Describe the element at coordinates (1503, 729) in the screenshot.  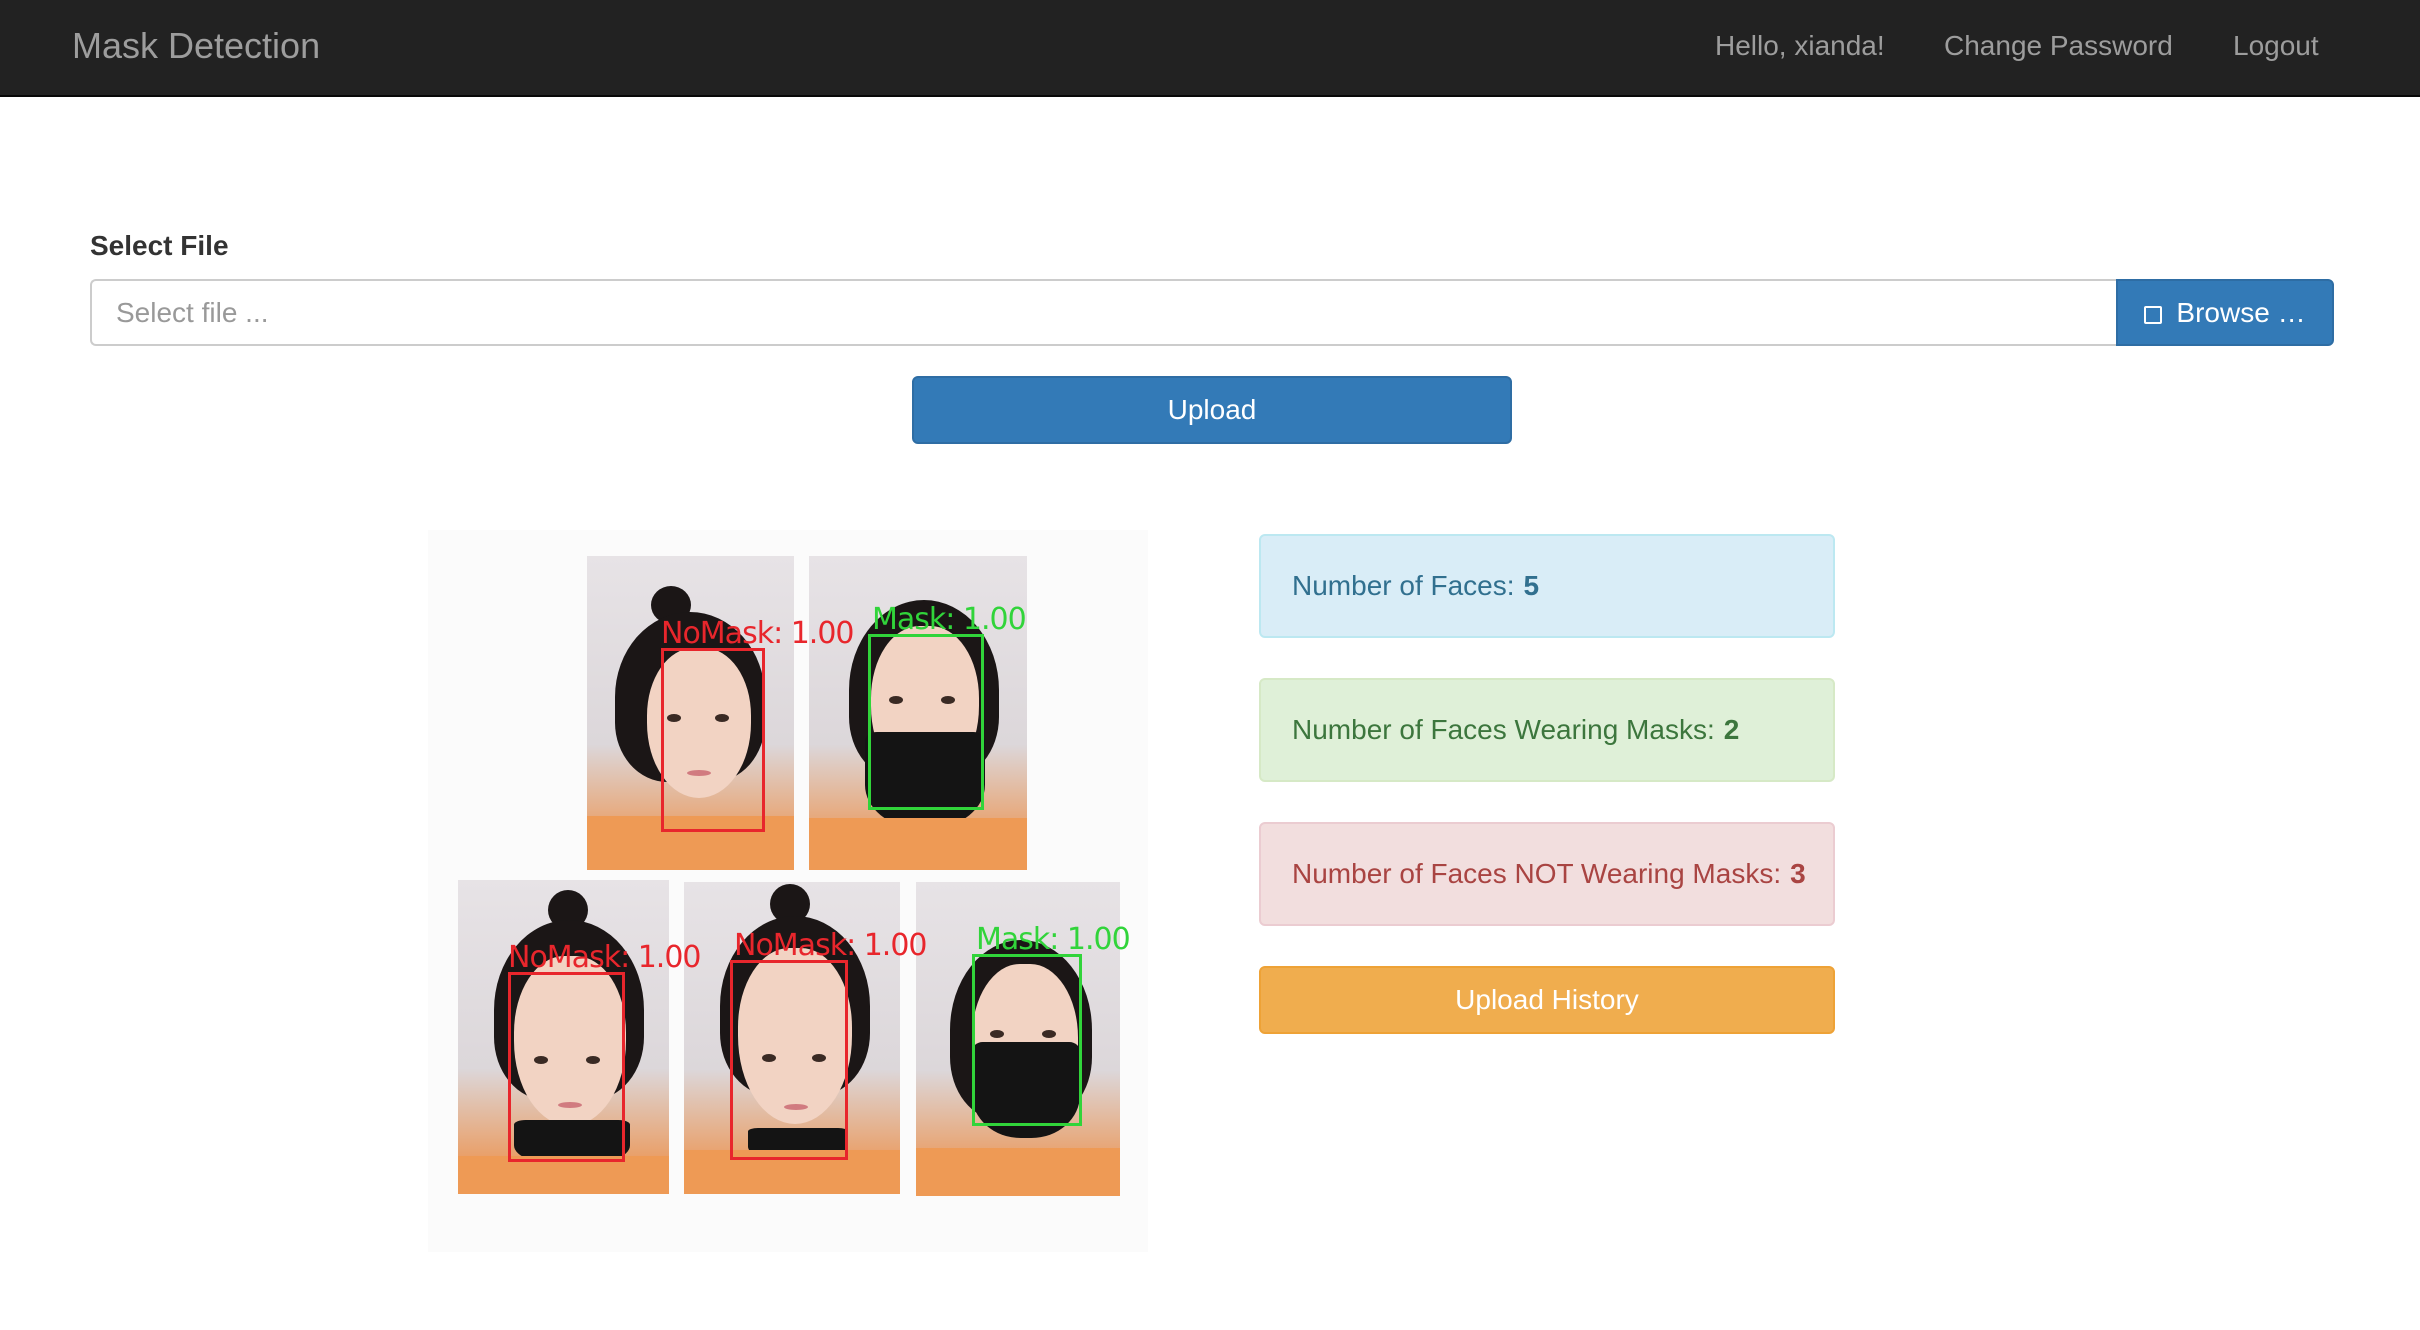
I see `masked-faces-label: Number of Faces Wearing Masks:` at that location.